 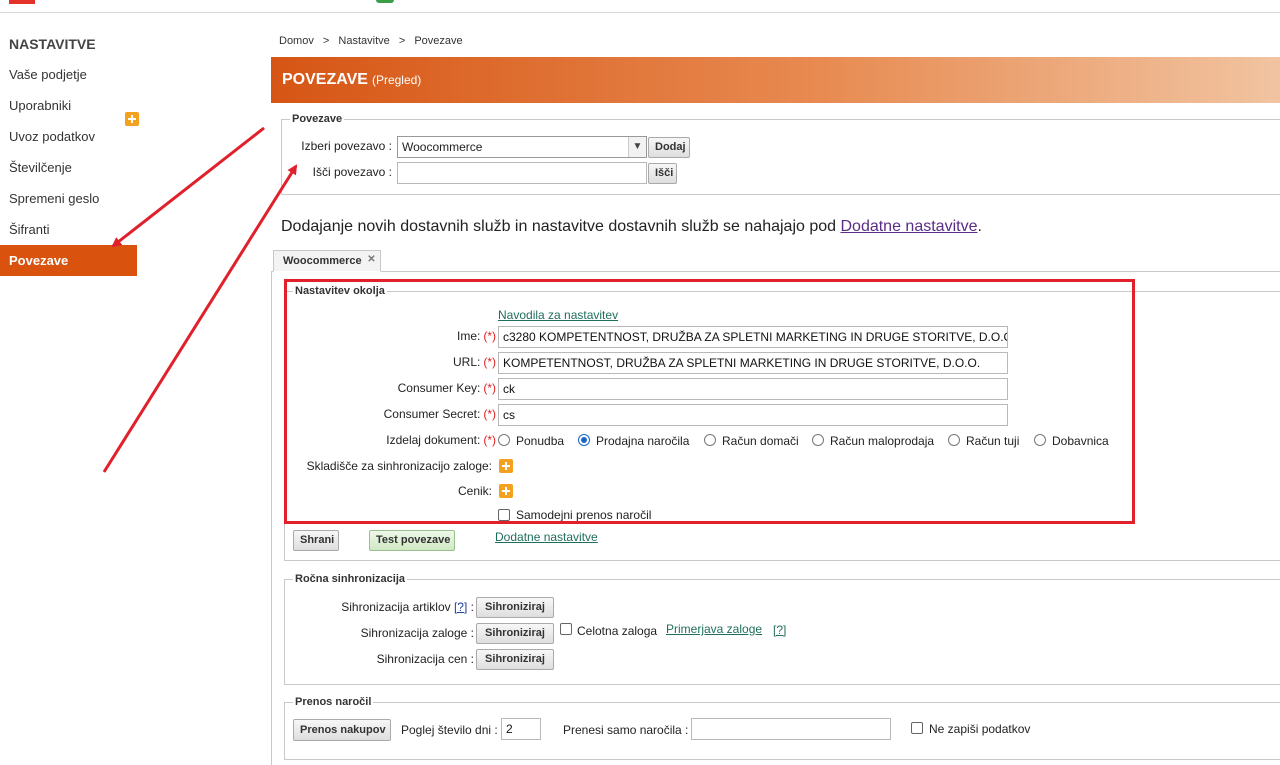 What do you see at coordinates (979, 226) in the screenshot?
I see `info-text-suffix: .` at bounding box center [979, 226].